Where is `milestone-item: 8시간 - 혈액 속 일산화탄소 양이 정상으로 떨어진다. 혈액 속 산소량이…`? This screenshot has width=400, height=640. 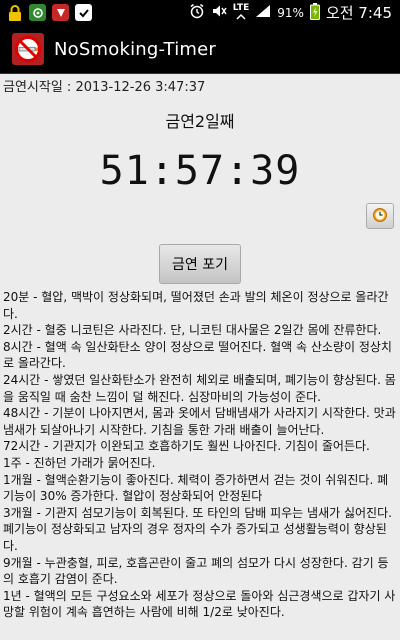 milestone-item: 8시간 - 혈액 속 일산화탄소 양이 정상으로 떨어진다. 혈액 속 산소량이… is located at coordinates (197, 355).